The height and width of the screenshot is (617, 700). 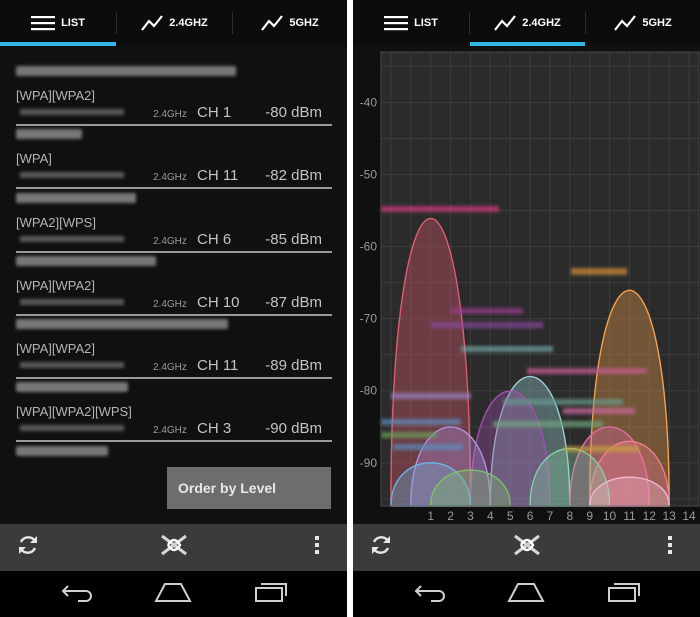 What do you see at coordinates (293, 302) in the screenshot?
I see `signal-level: -87 dBm` at bounding box center [293, 302].